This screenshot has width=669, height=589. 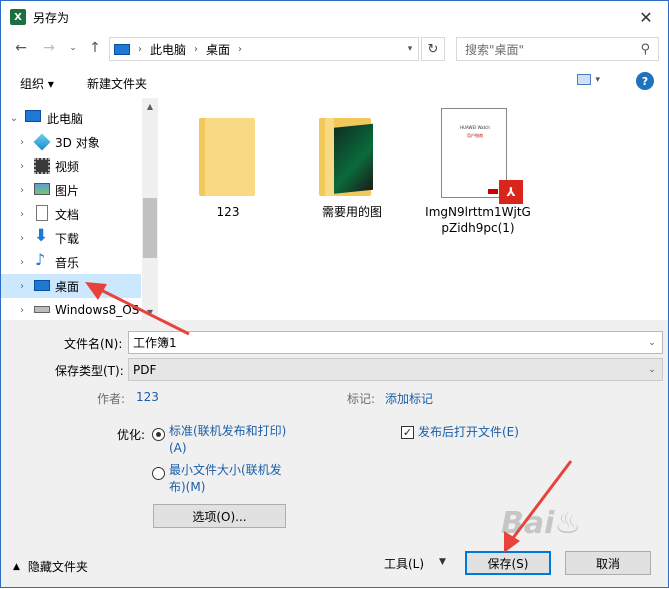 What do you see at coordinates (71, 286) in the screenshot?
I see `tree-item-desktop: › 桌面` at bounding box center [71, 286].